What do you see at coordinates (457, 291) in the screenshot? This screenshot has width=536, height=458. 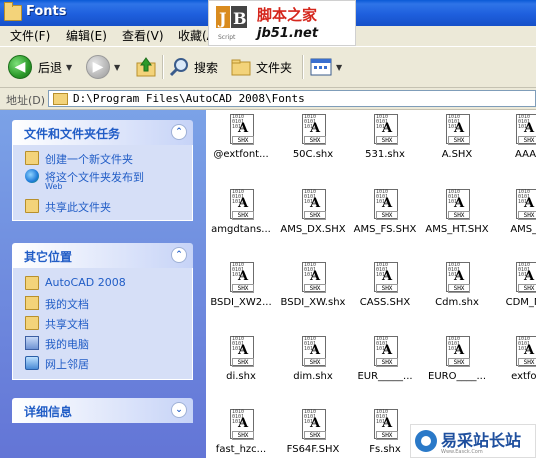 I see `file-item: 1010 0101 1010 A SHX Cdm.shx` at bounding box center [457, 291].